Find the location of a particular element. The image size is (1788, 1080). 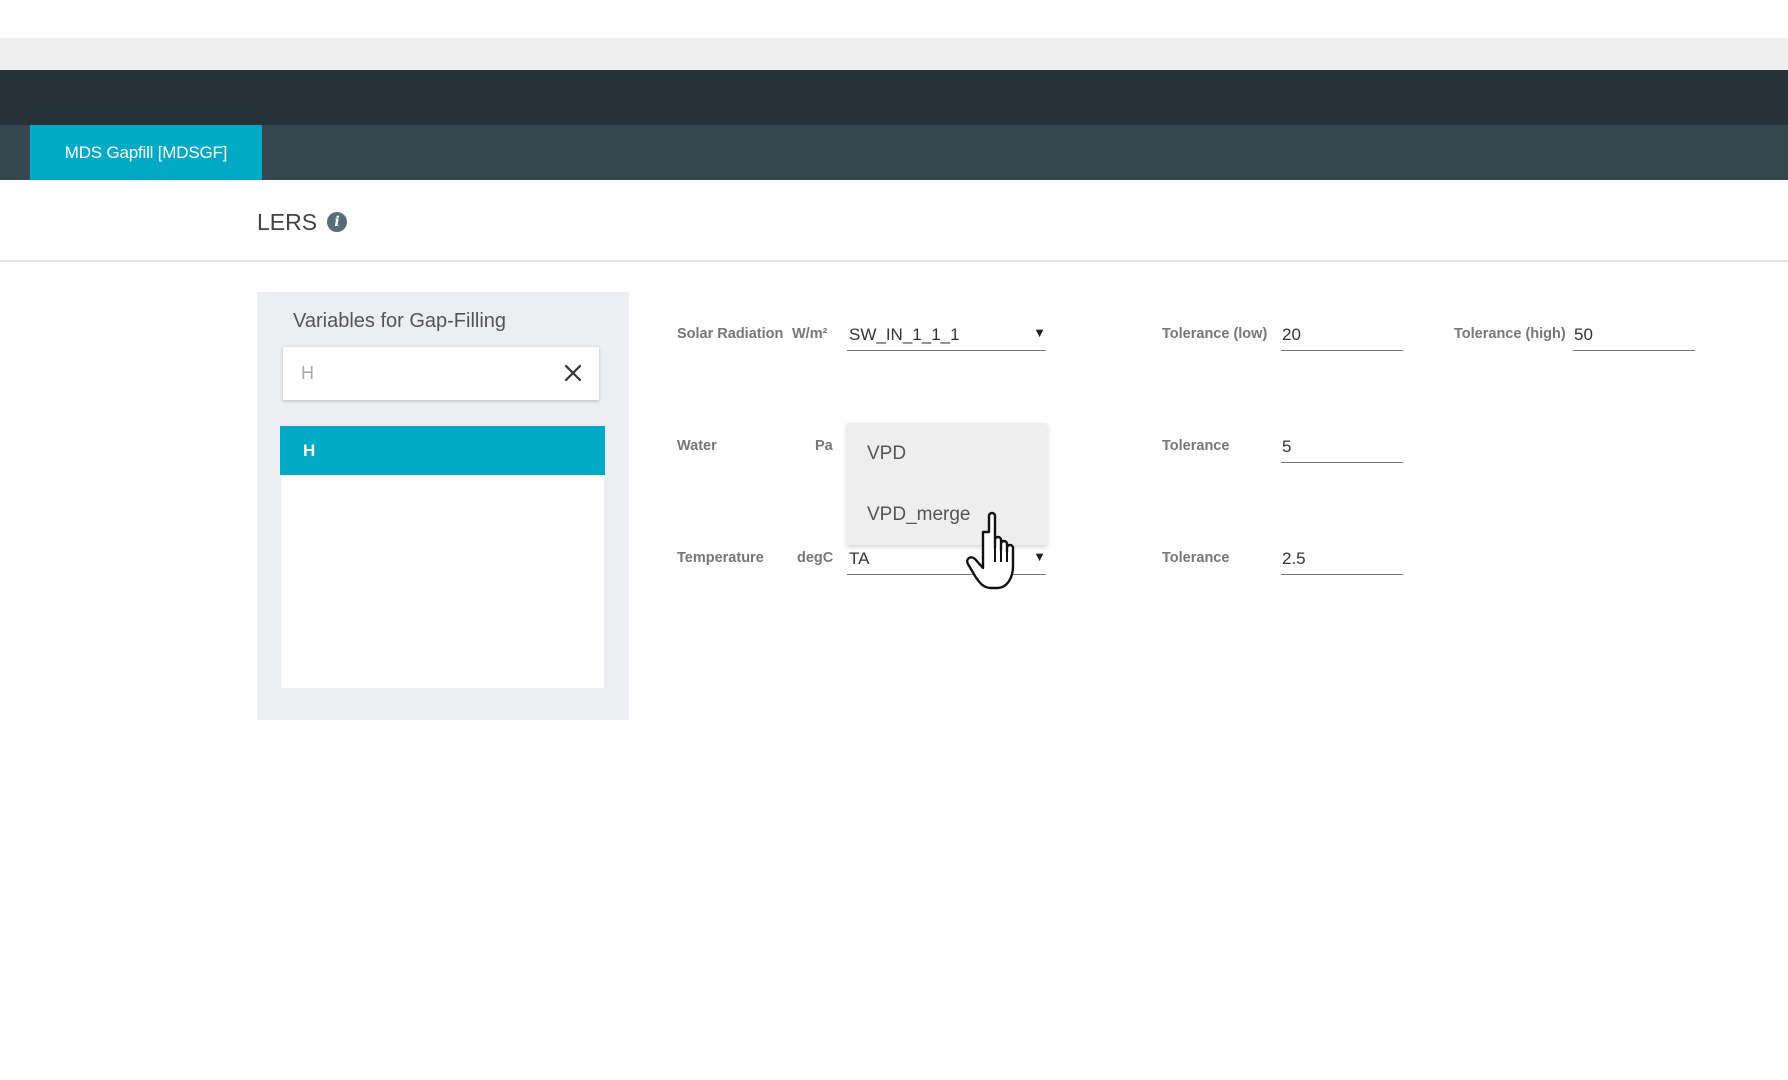

select-value: TA is located at coordinates (859, 558).